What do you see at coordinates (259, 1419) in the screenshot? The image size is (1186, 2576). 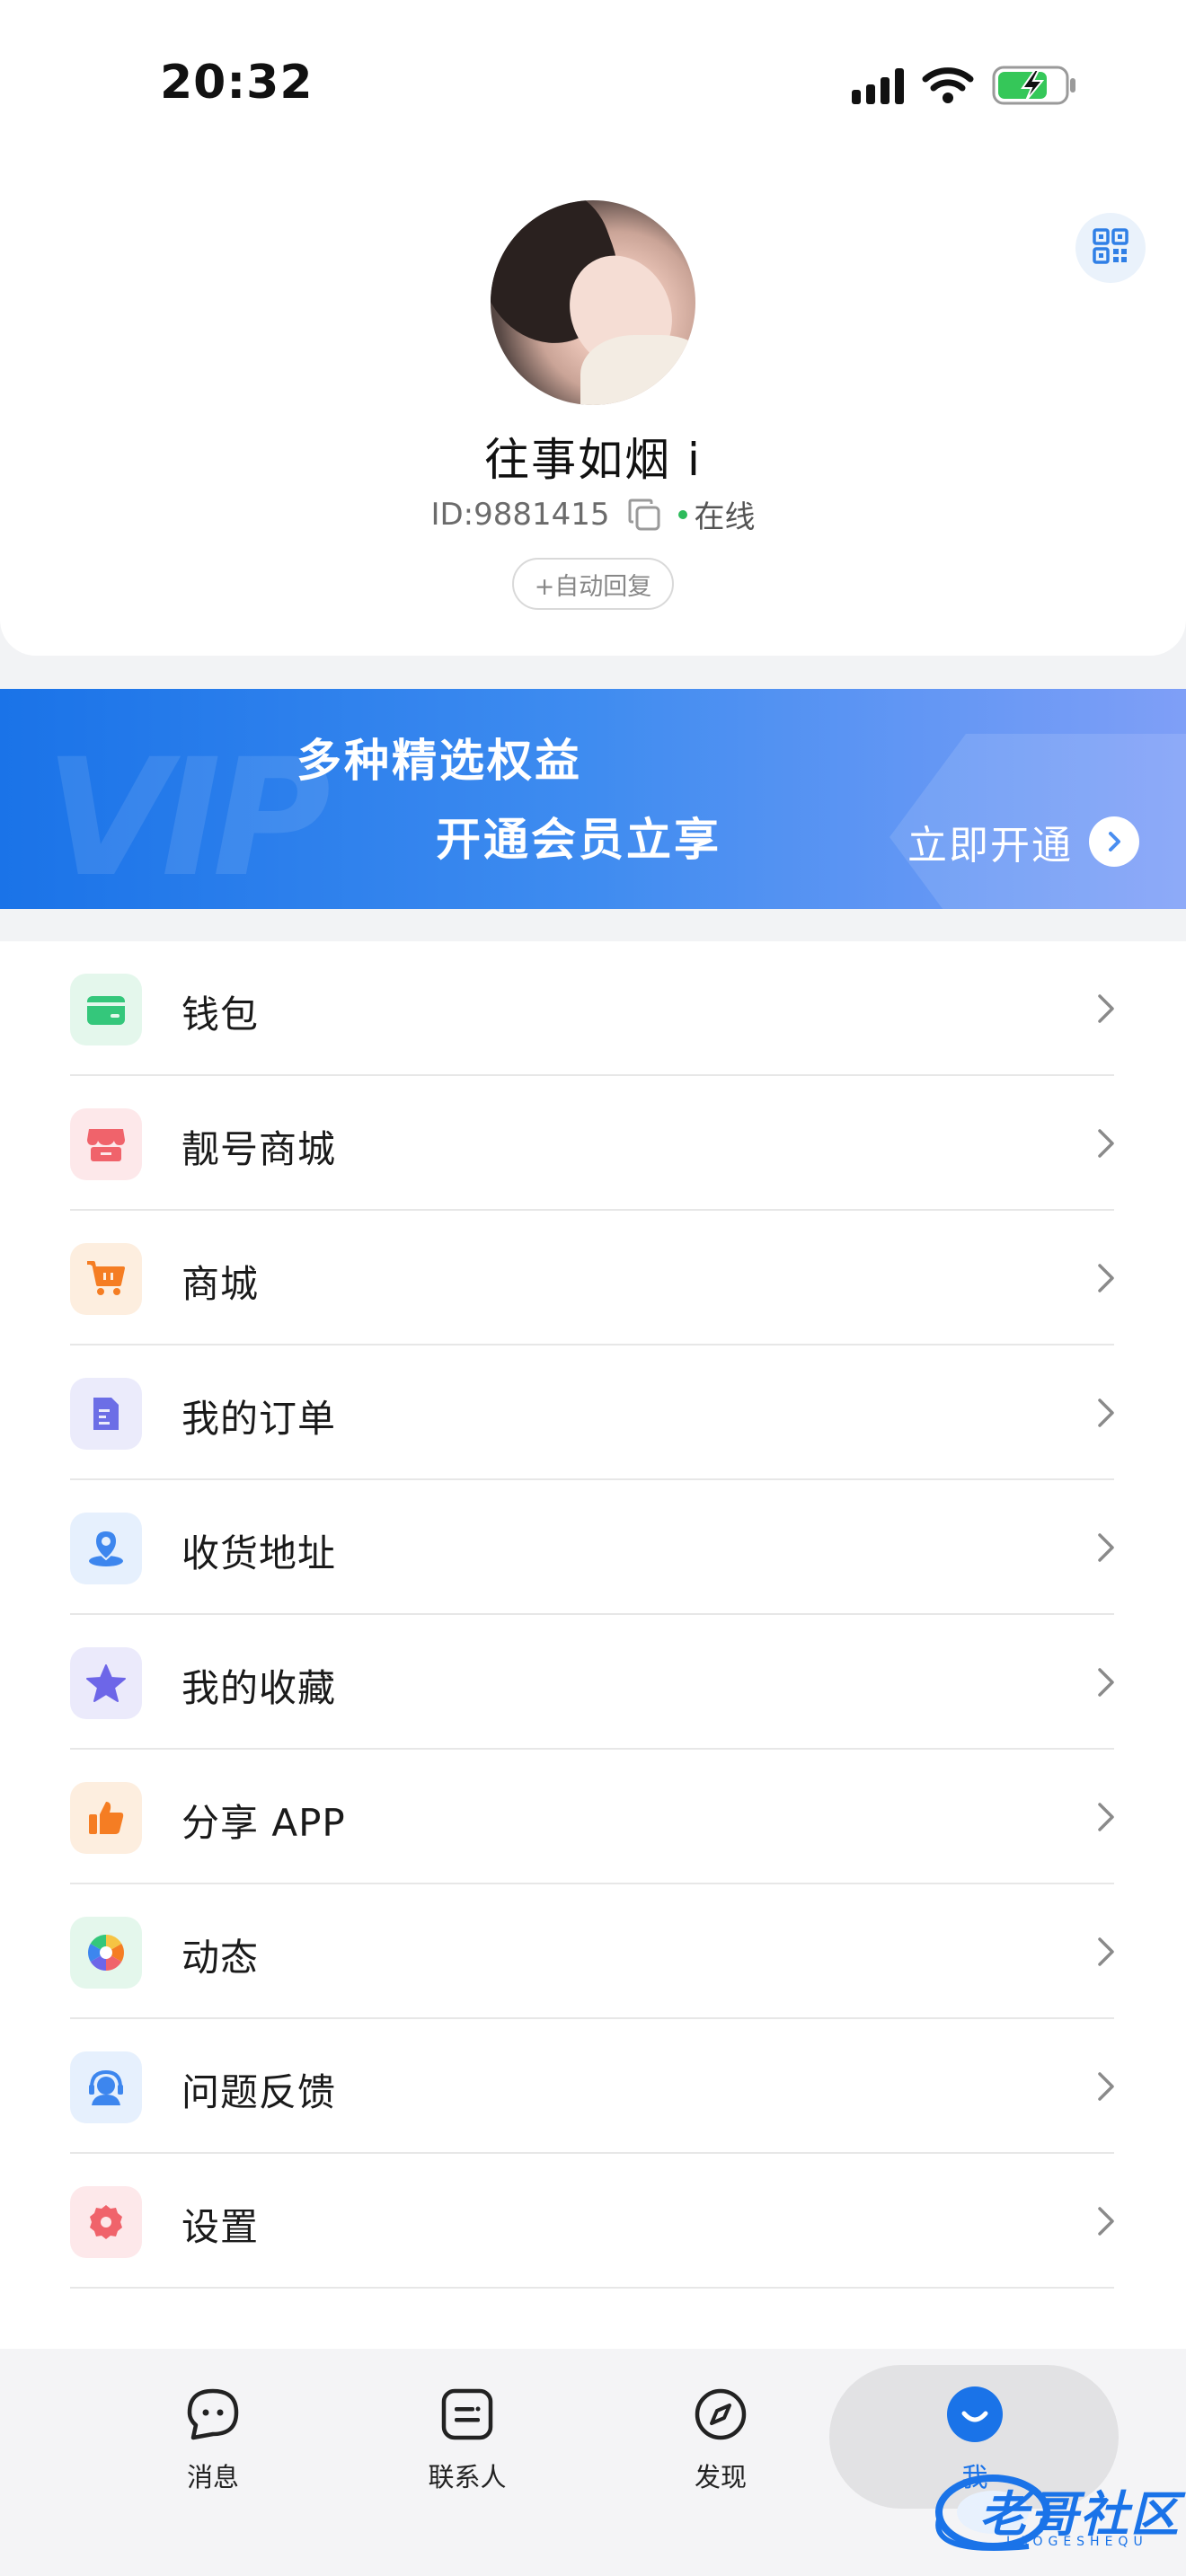 I see `menu-label: 我的订单` at bounding box center [259, 1419].